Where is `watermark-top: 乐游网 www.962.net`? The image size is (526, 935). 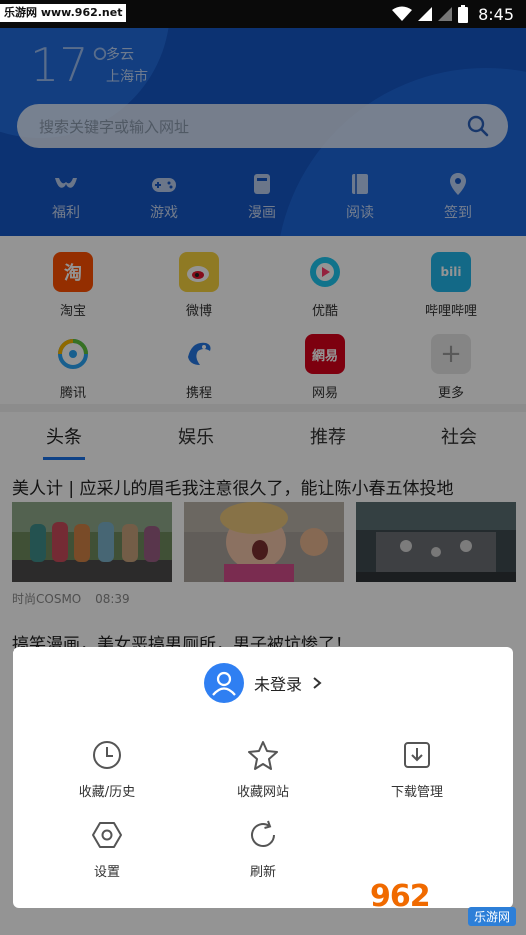
watermark-top: 乐游网 www.962.net is located at coordinates (63, 13).